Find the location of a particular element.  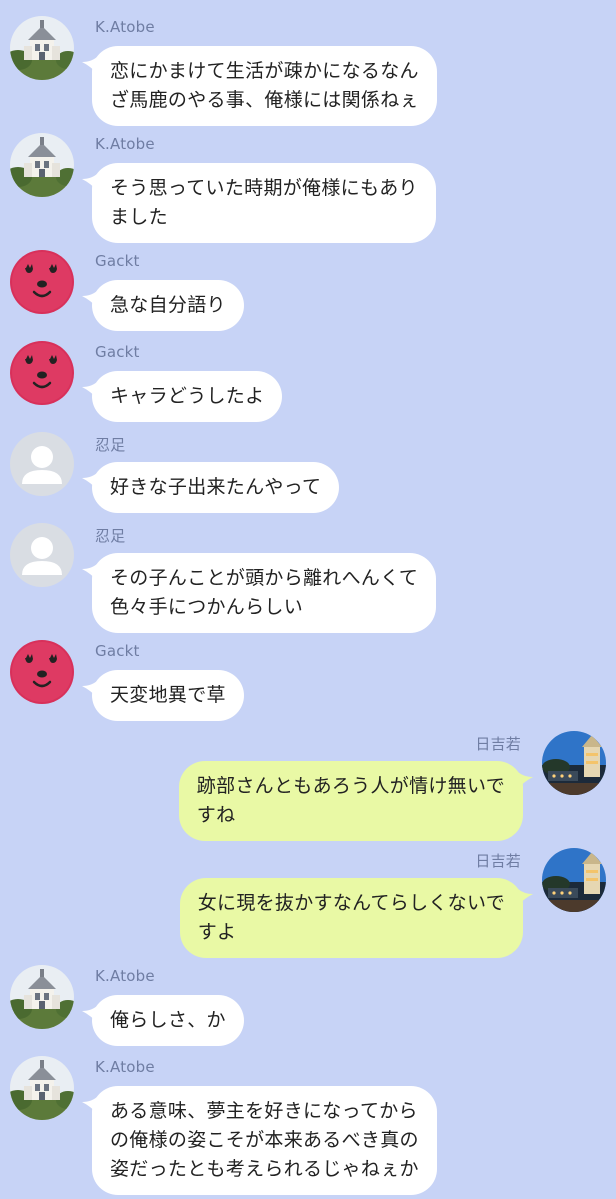

message-bubble: 跡部さんともあろう人が情け無いで すね is located at coordinates (350, 801).